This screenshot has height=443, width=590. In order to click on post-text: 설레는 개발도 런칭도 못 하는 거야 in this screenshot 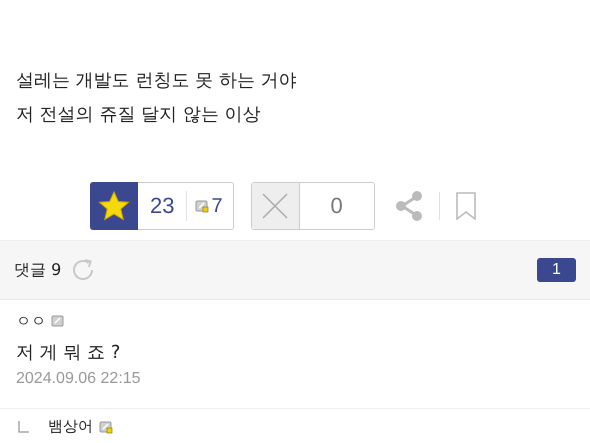, I will do `click(157, 81)`.